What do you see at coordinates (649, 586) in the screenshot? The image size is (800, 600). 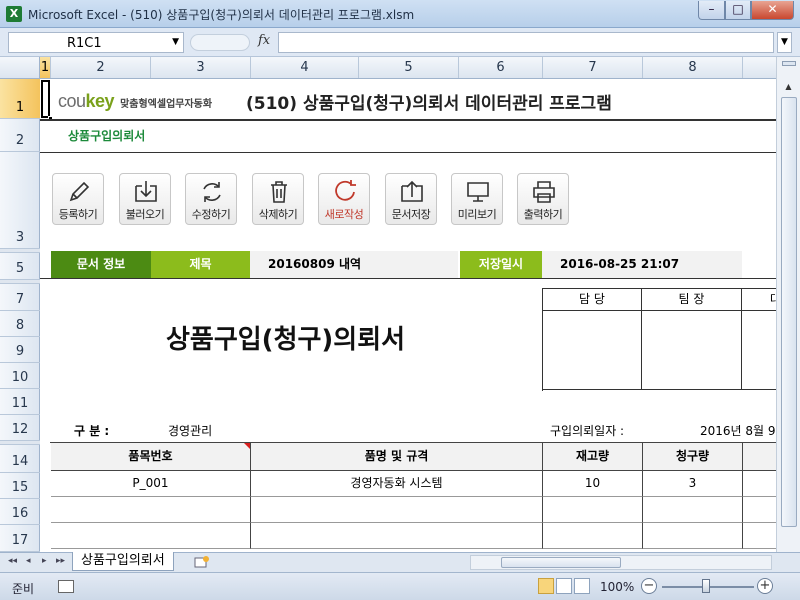 I see `zoom-out-icon: −` at bounding box center [649, 586].